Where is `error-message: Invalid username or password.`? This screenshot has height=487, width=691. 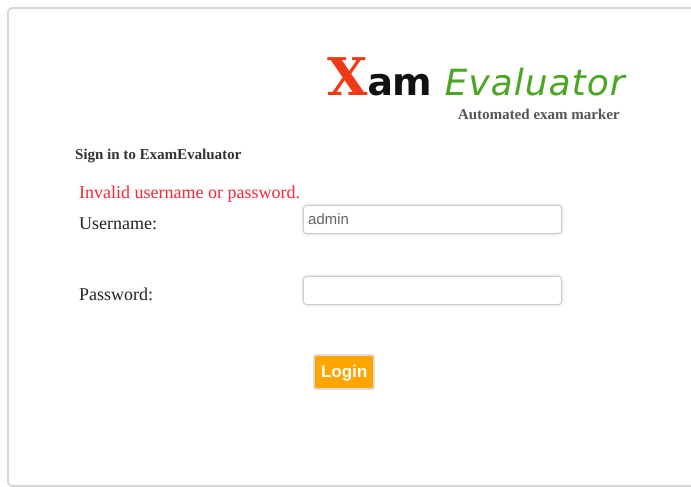
error-message: Invalid username or password. is located at coordinates (189, 192).